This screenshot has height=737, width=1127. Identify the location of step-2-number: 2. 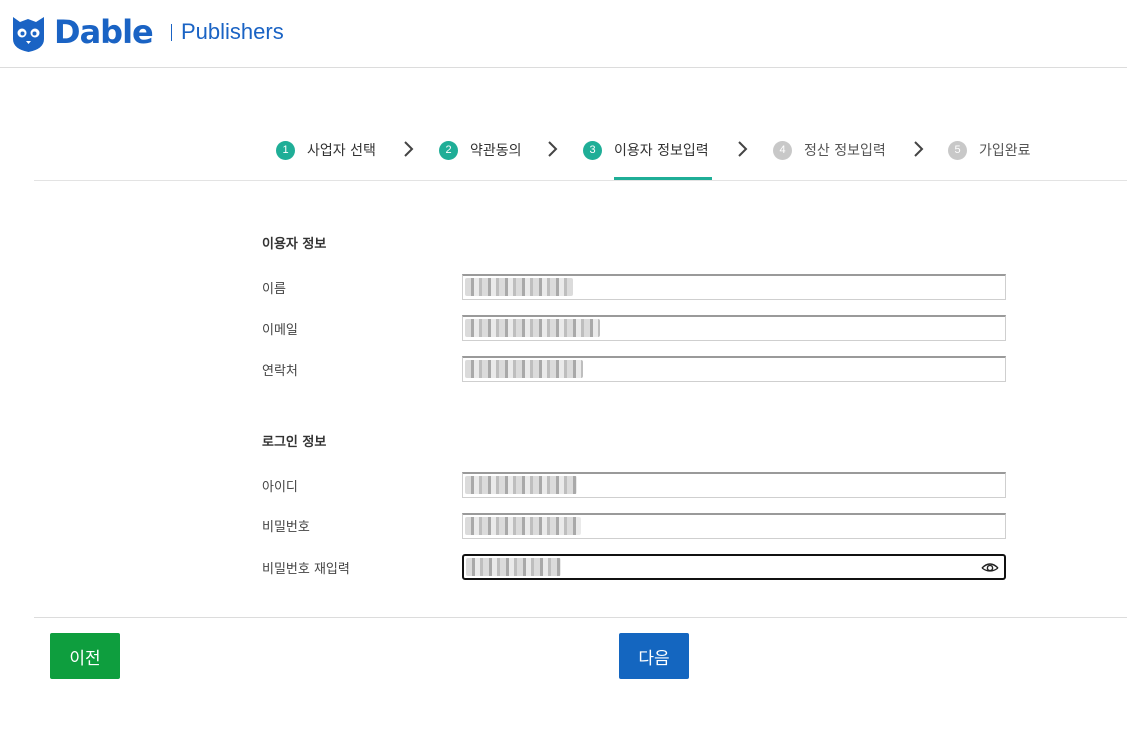
(448, 150).